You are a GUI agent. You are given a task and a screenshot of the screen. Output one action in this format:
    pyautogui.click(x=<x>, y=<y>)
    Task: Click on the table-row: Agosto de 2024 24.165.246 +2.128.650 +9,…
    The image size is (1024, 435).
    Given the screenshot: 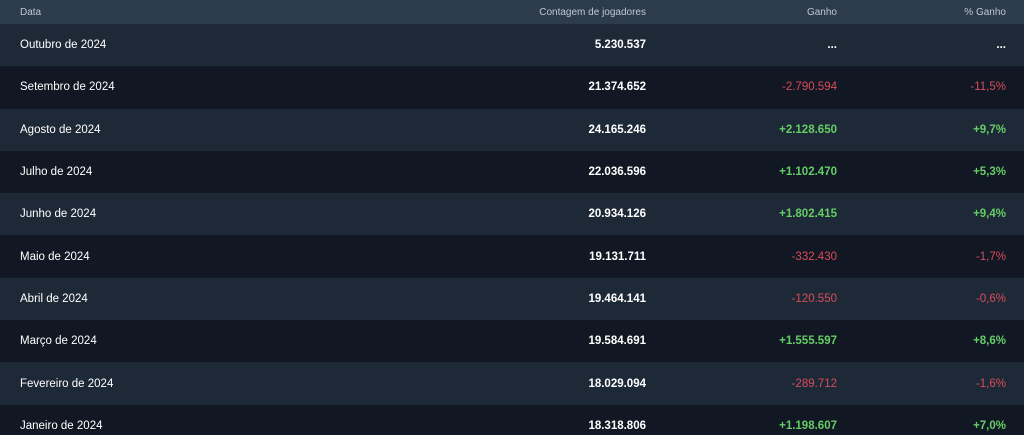 What is the action you would take?
    pyautogui.click(x=512, y=129)
    